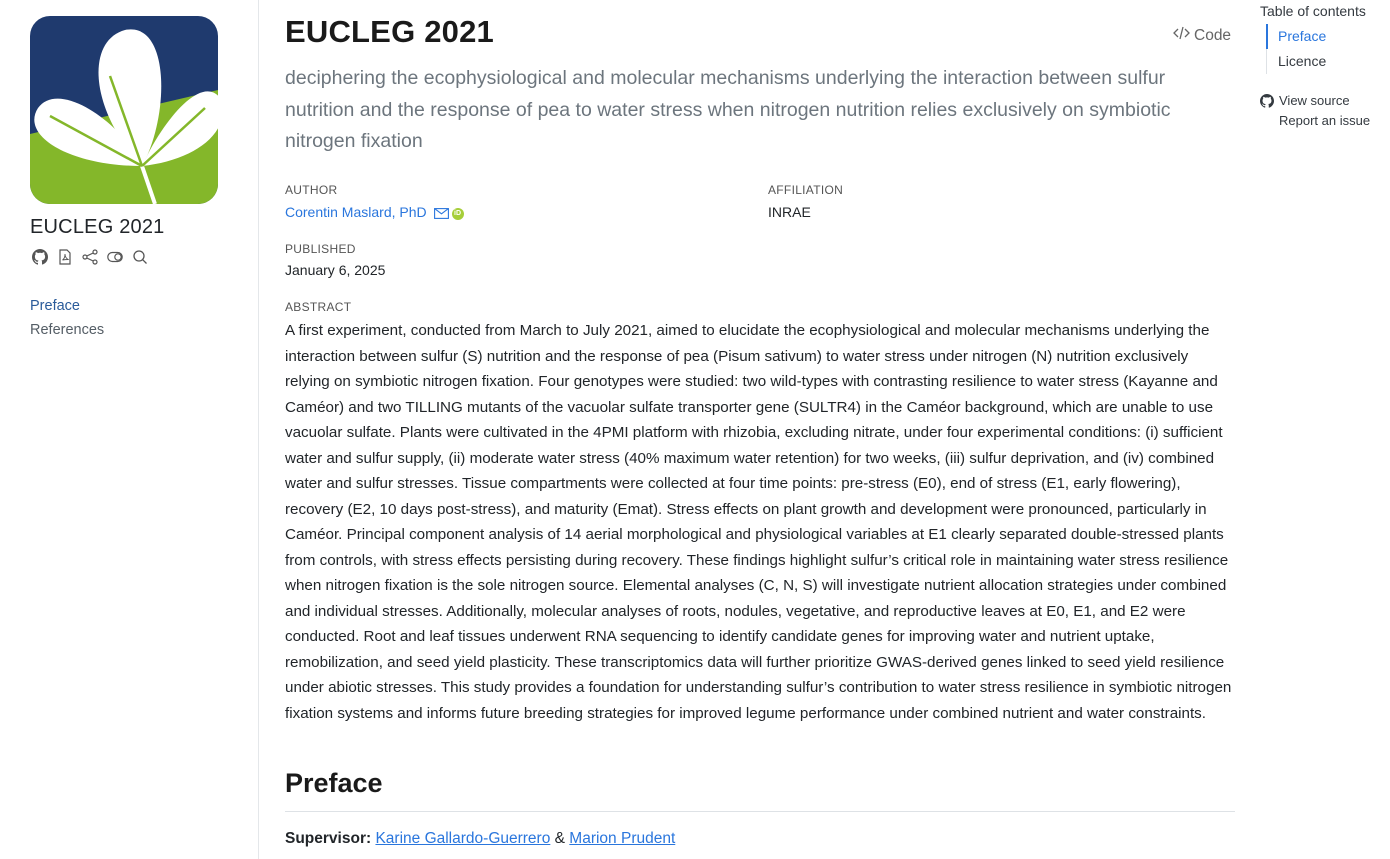 The image size is (1390, 859). Describe the element at coordinates (1313, 11) in the screenshot. I see `toc-title: Table of contents` at that location.